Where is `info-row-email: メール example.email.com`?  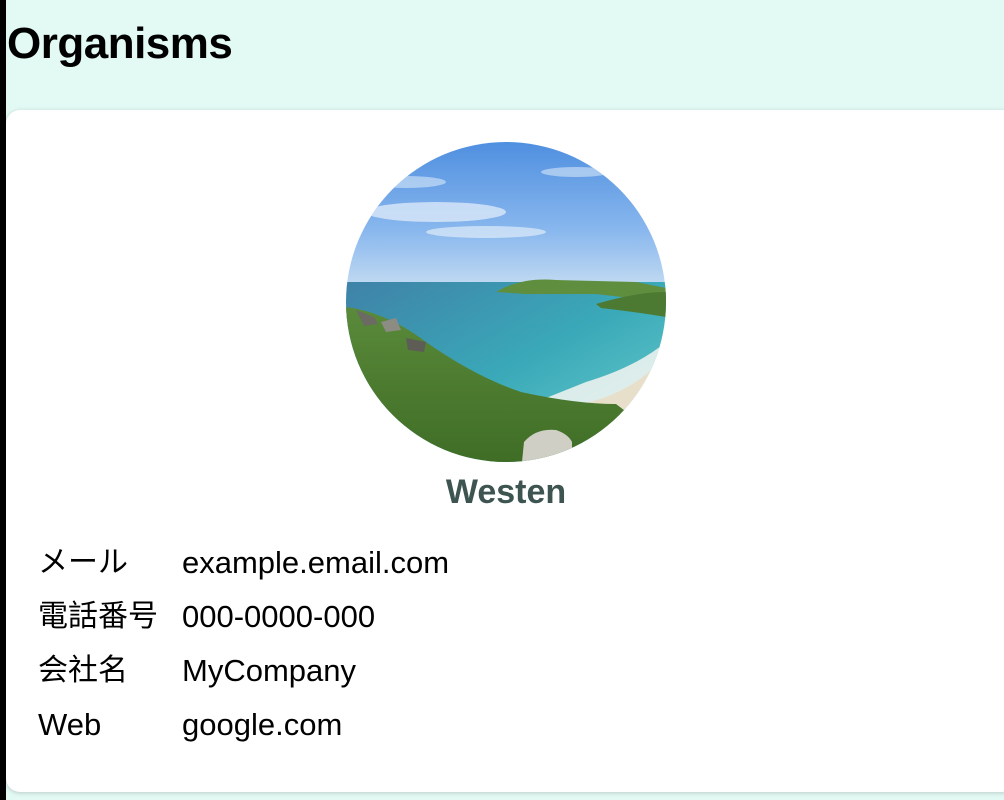 info-row-email: メール example.email.com is located at coordinates (388, 563).